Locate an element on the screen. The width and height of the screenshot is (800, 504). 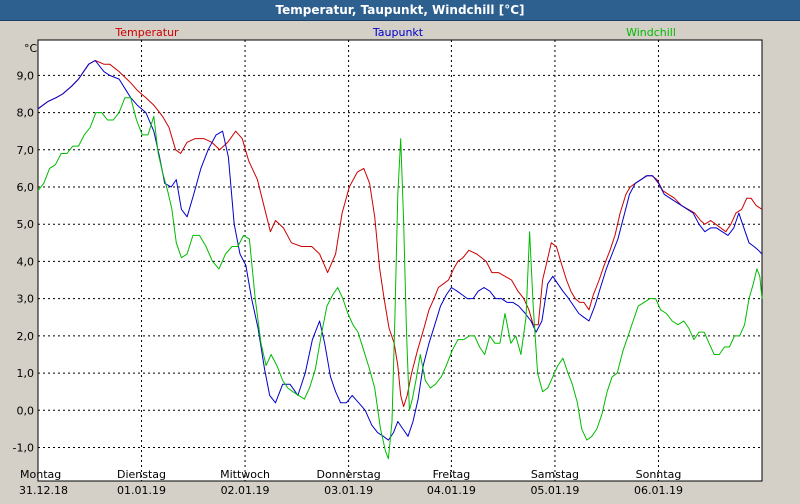
window-titlebar: Temperatur, Taupunkt, Windchill [°C] is located at coordinates (400, 10).